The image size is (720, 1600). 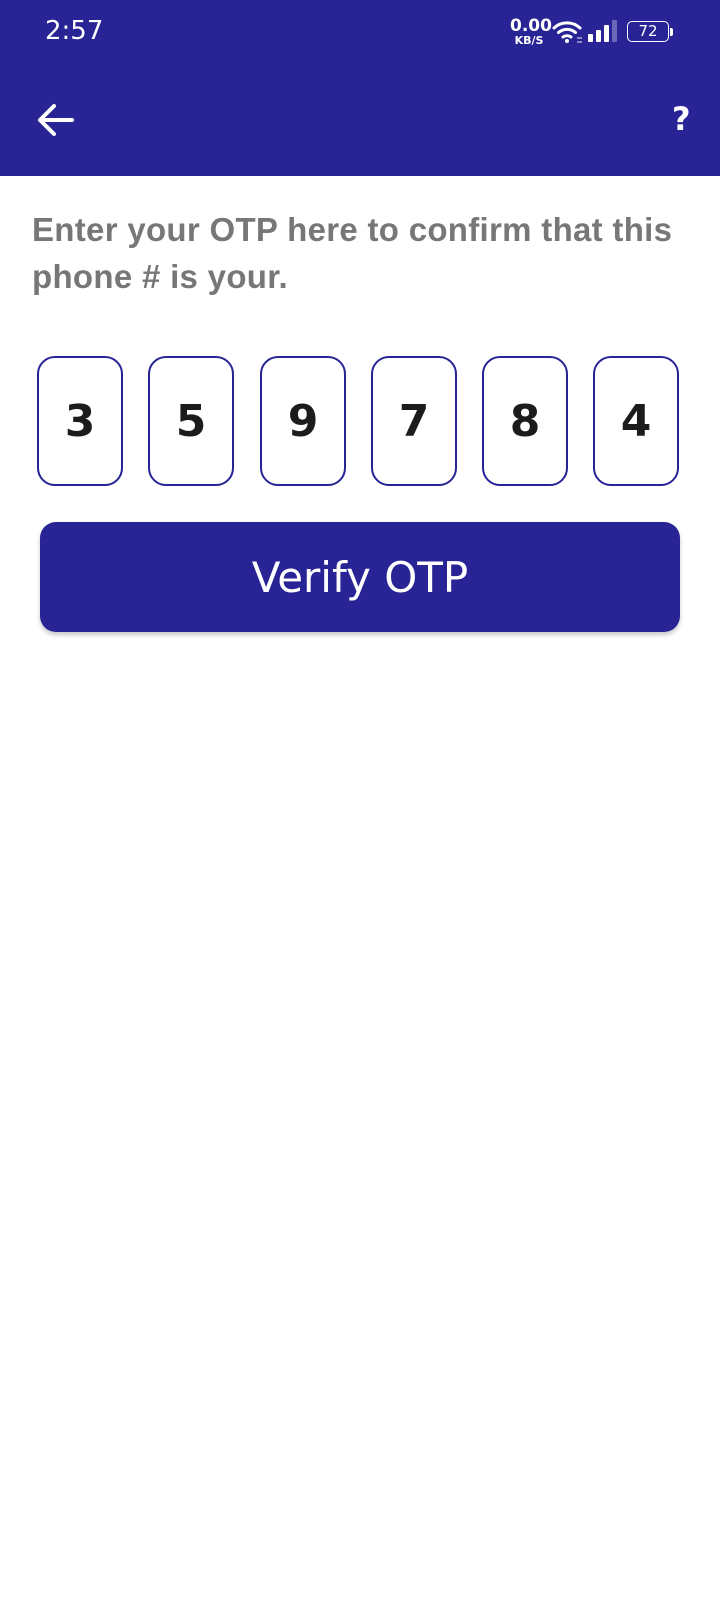 I want to click on otp-digit-5: 8, so click(x=525, y=421).